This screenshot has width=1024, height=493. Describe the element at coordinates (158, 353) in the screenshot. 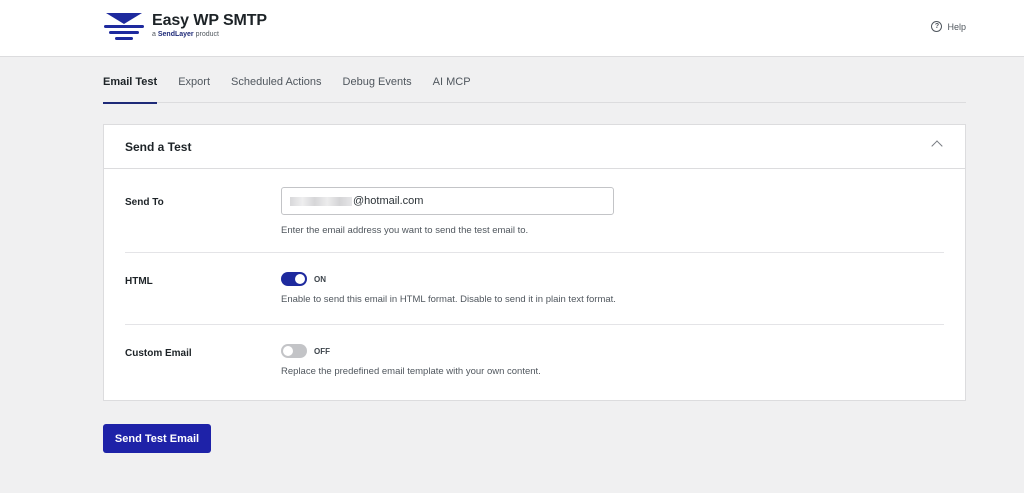

I see `custom-email-label: Custom Email` at that location.